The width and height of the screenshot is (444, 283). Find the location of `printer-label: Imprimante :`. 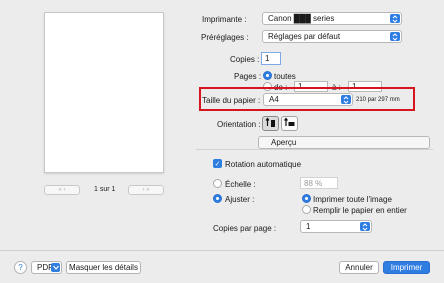

printer-label: Imprimante : is located at coordinates (224, 19).